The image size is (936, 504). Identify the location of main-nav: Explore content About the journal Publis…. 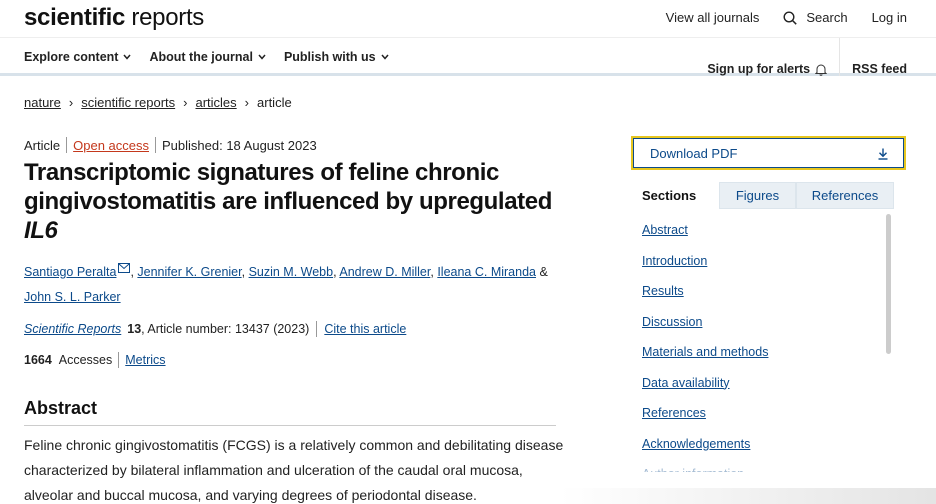
(468, 57).